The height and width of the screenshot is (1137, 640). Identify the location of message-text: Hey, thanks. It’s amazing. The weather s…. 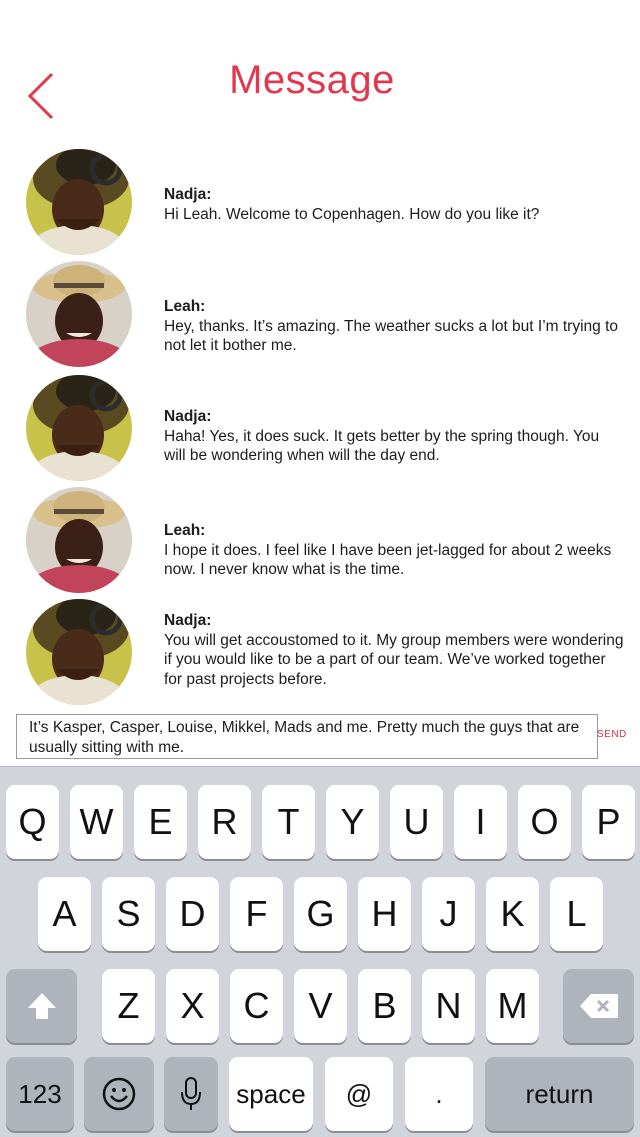
(391, 336).